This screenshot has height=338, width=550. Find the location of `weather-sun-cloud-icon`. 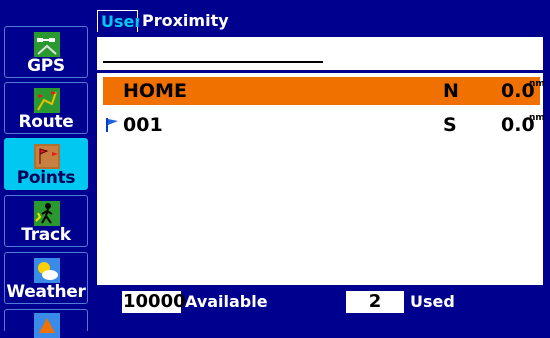

weather-sun-cloud-icon is located at coordinates (47, 270).